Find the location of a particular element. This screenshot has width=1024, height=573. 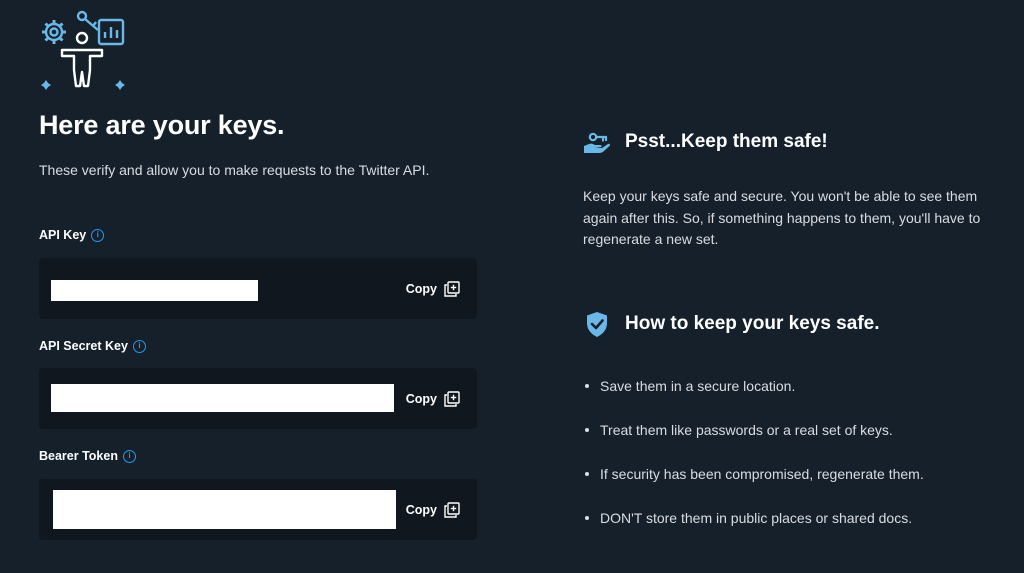

hand-holding-key-icon is located at coordinates (597, 142).